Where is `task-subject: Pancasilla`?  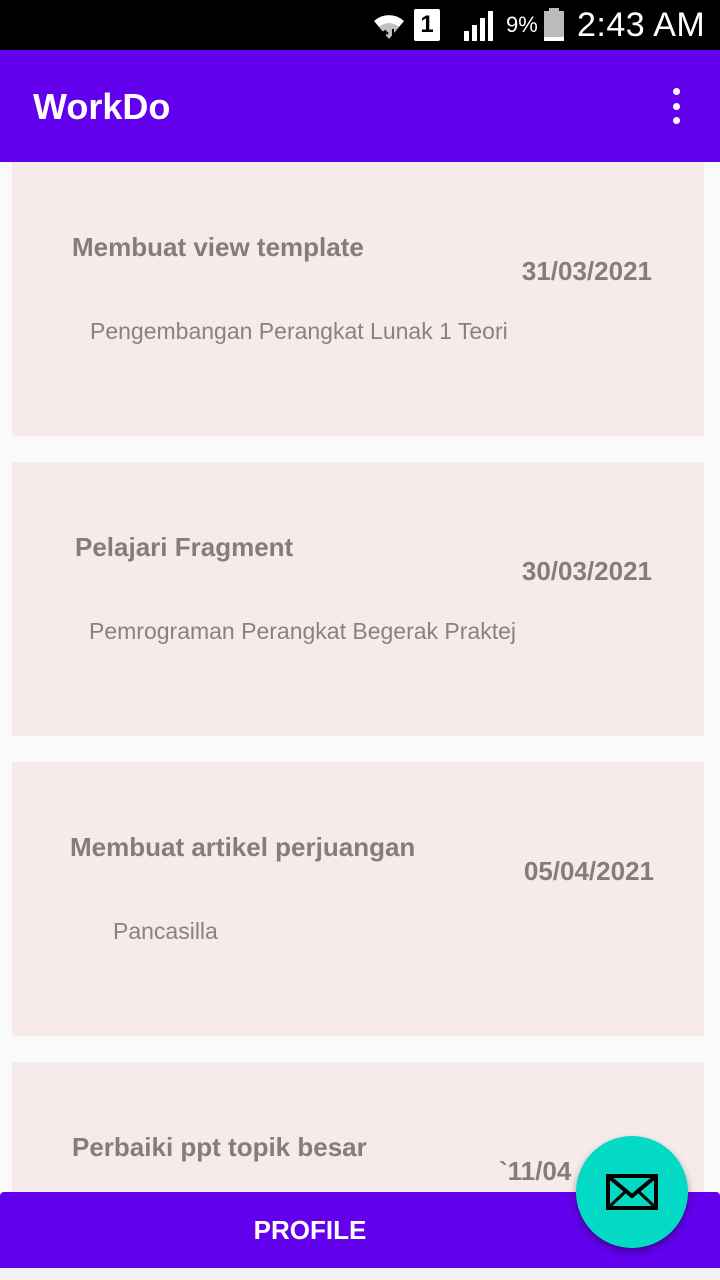
task-subject: Pancasilla is located at coordinates (165, 931).